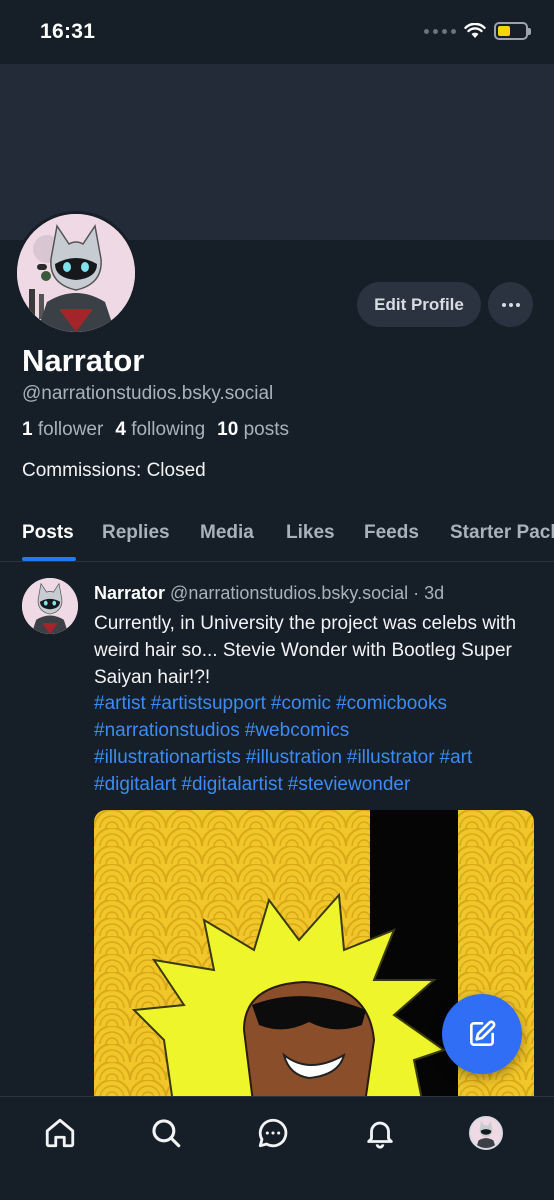 The width and height of the screenshot is (554, 1200). What do you see at coordinates (301, 703) in the screenshot?
I see `hashtag: #comic` at bounding box center [301, 703].